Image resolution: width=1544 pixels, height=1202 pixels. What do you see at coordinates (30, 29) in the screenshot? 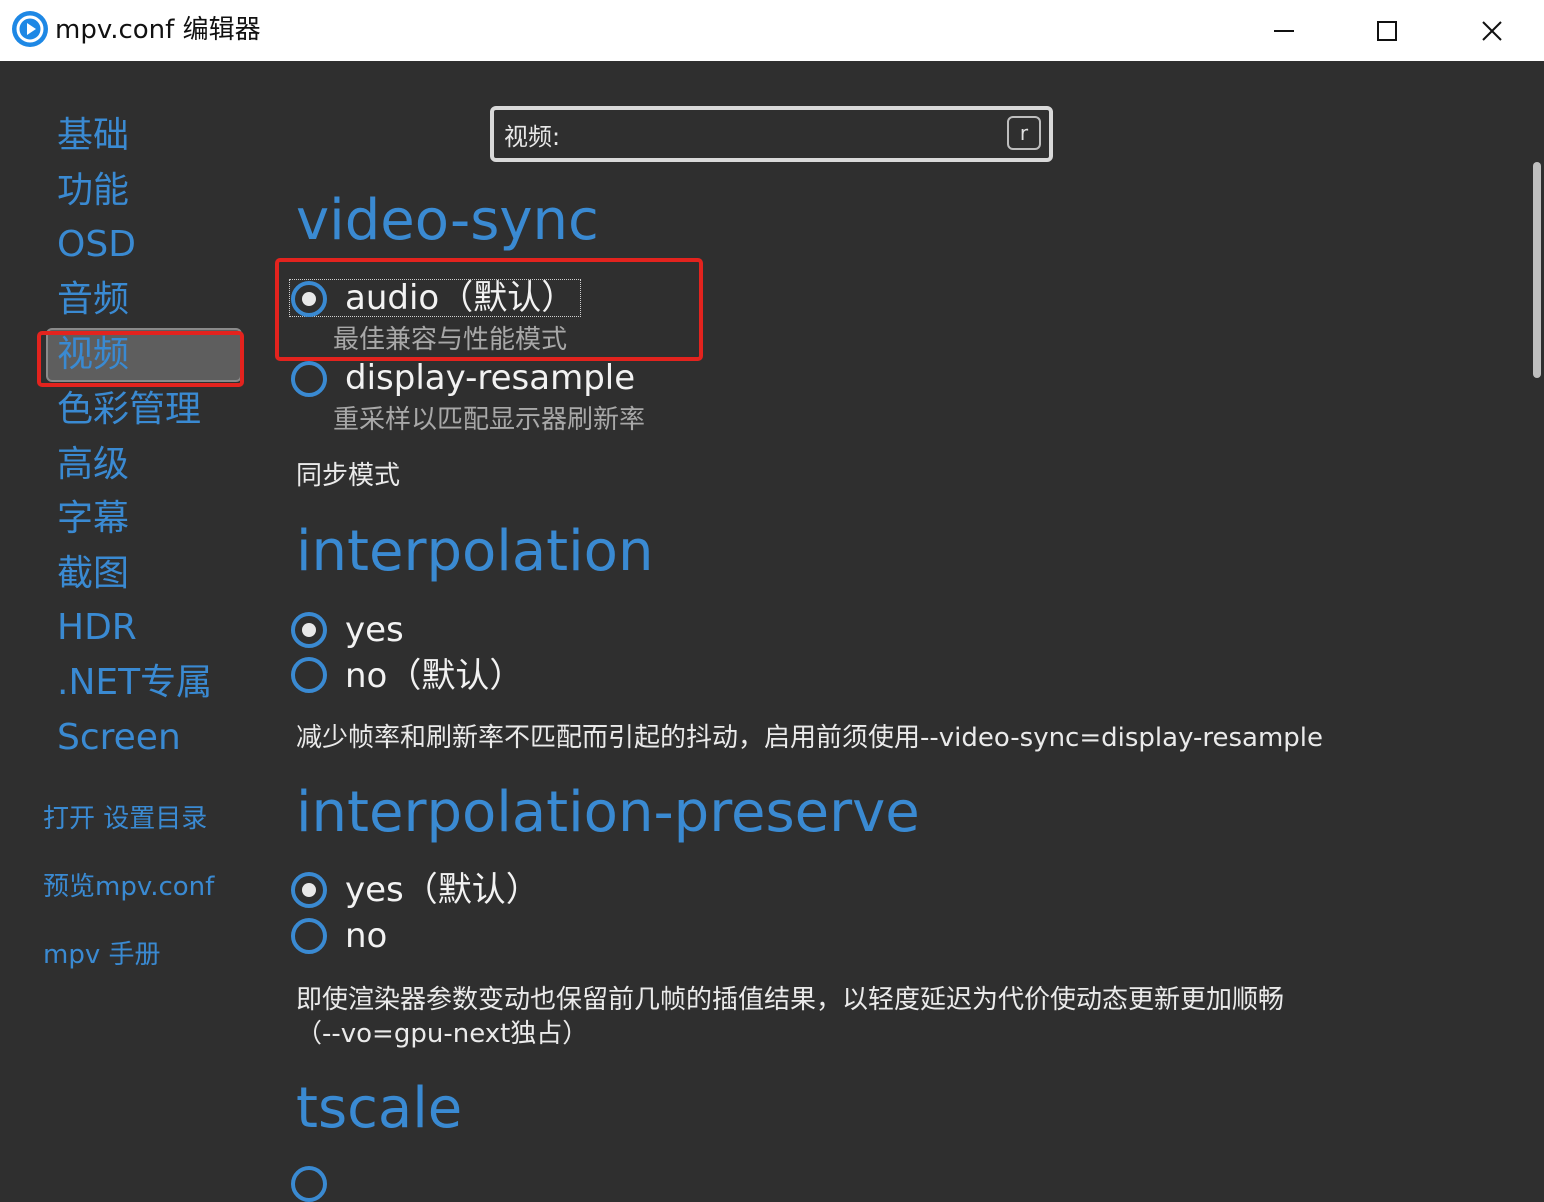
I see `mpv-app-icon` at bounding box center [30, 29].